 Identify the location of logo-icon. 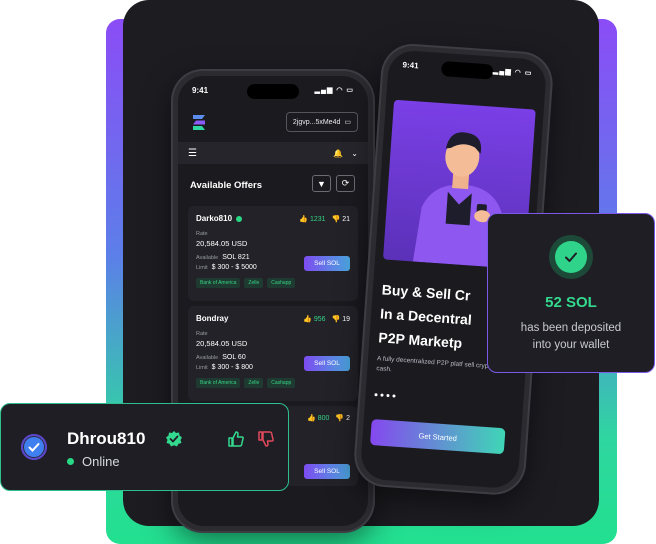
(199, 122).